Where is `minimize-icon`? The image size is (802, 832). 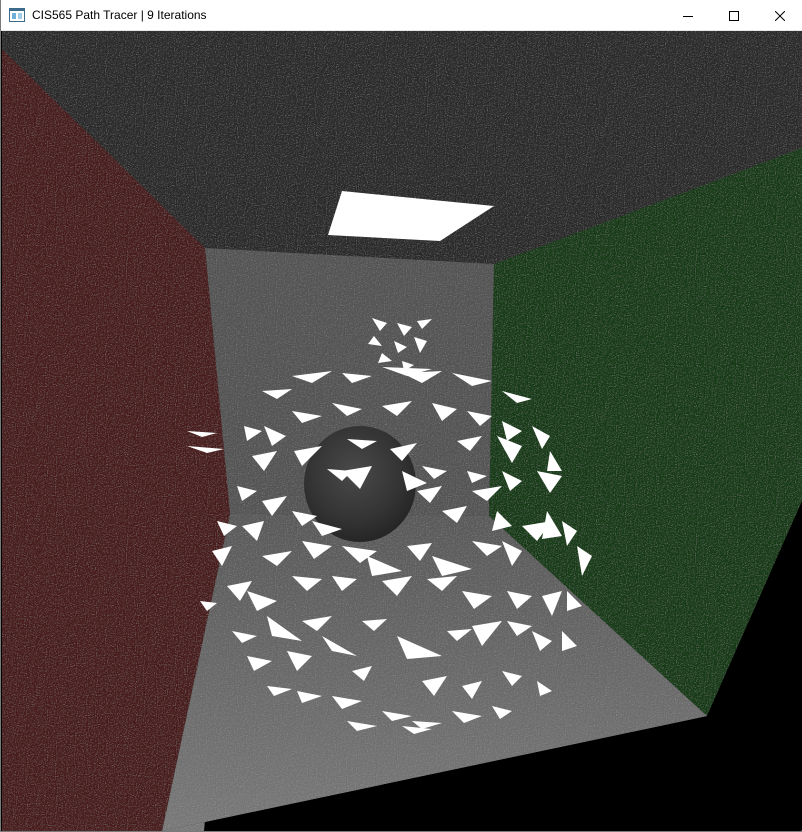
minimize-icon is located at coordinates (688, 16).